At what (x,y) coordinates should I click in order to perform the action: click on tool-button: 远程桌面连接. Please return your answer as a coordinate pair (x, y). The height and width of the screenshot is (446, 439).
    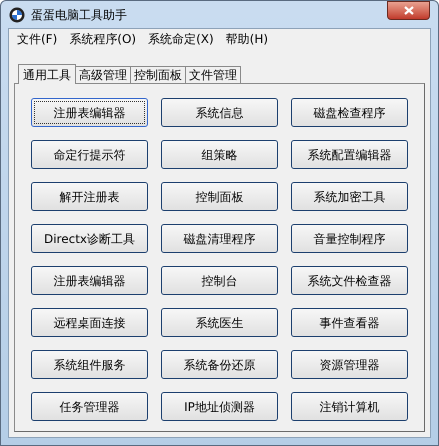
    Looking at the image, I should click on (89, 322).